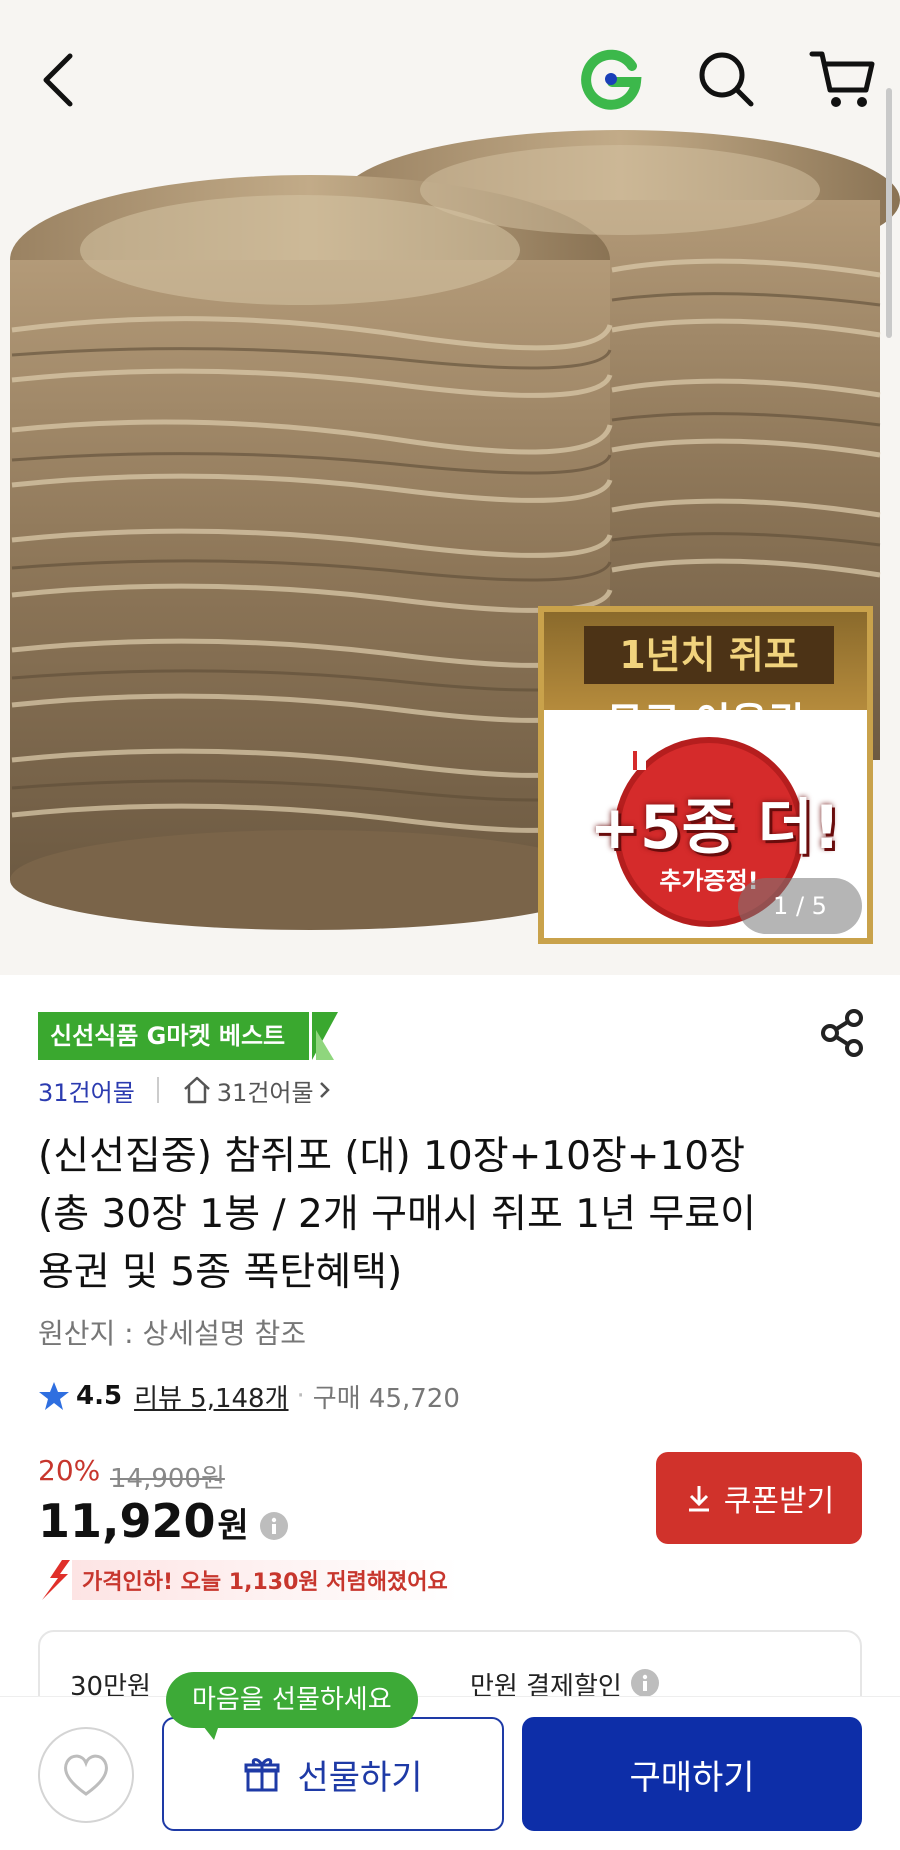 The height and width of the screenshot is (1850, 900). I want to click on image-pager: 1 / 5, so click(800, 906).